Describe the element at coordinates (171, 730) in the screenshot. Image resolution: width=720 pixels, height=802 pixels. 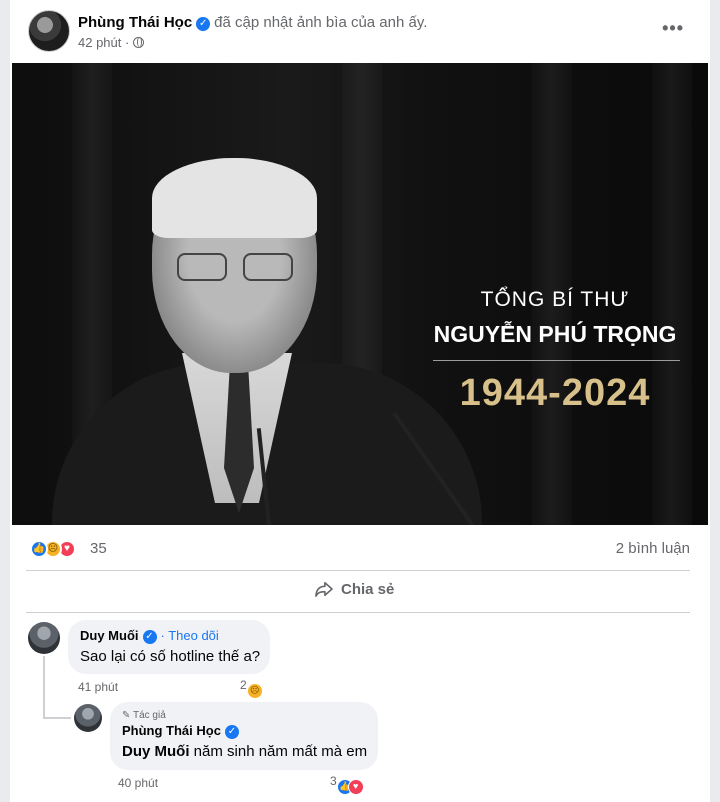
I see `reply-author-name: Phùng Thái Học` at that location.